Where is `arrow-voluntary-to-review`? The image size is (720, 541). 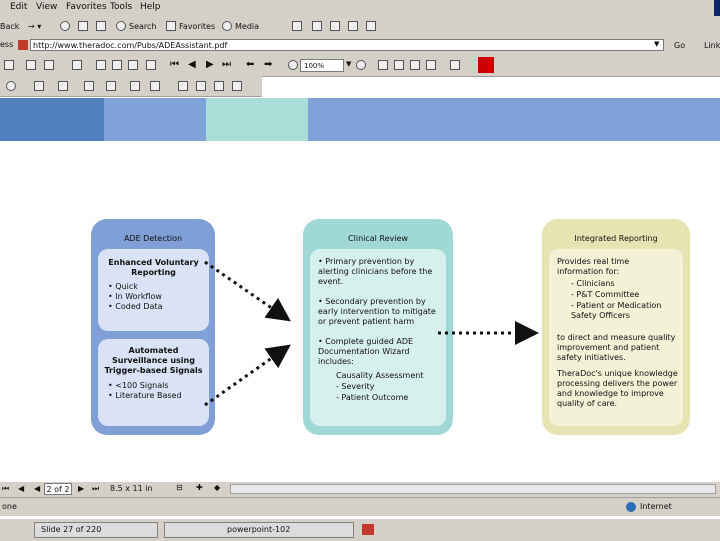
arrow-voluntary-to-review is located at coordinates (247, 291).